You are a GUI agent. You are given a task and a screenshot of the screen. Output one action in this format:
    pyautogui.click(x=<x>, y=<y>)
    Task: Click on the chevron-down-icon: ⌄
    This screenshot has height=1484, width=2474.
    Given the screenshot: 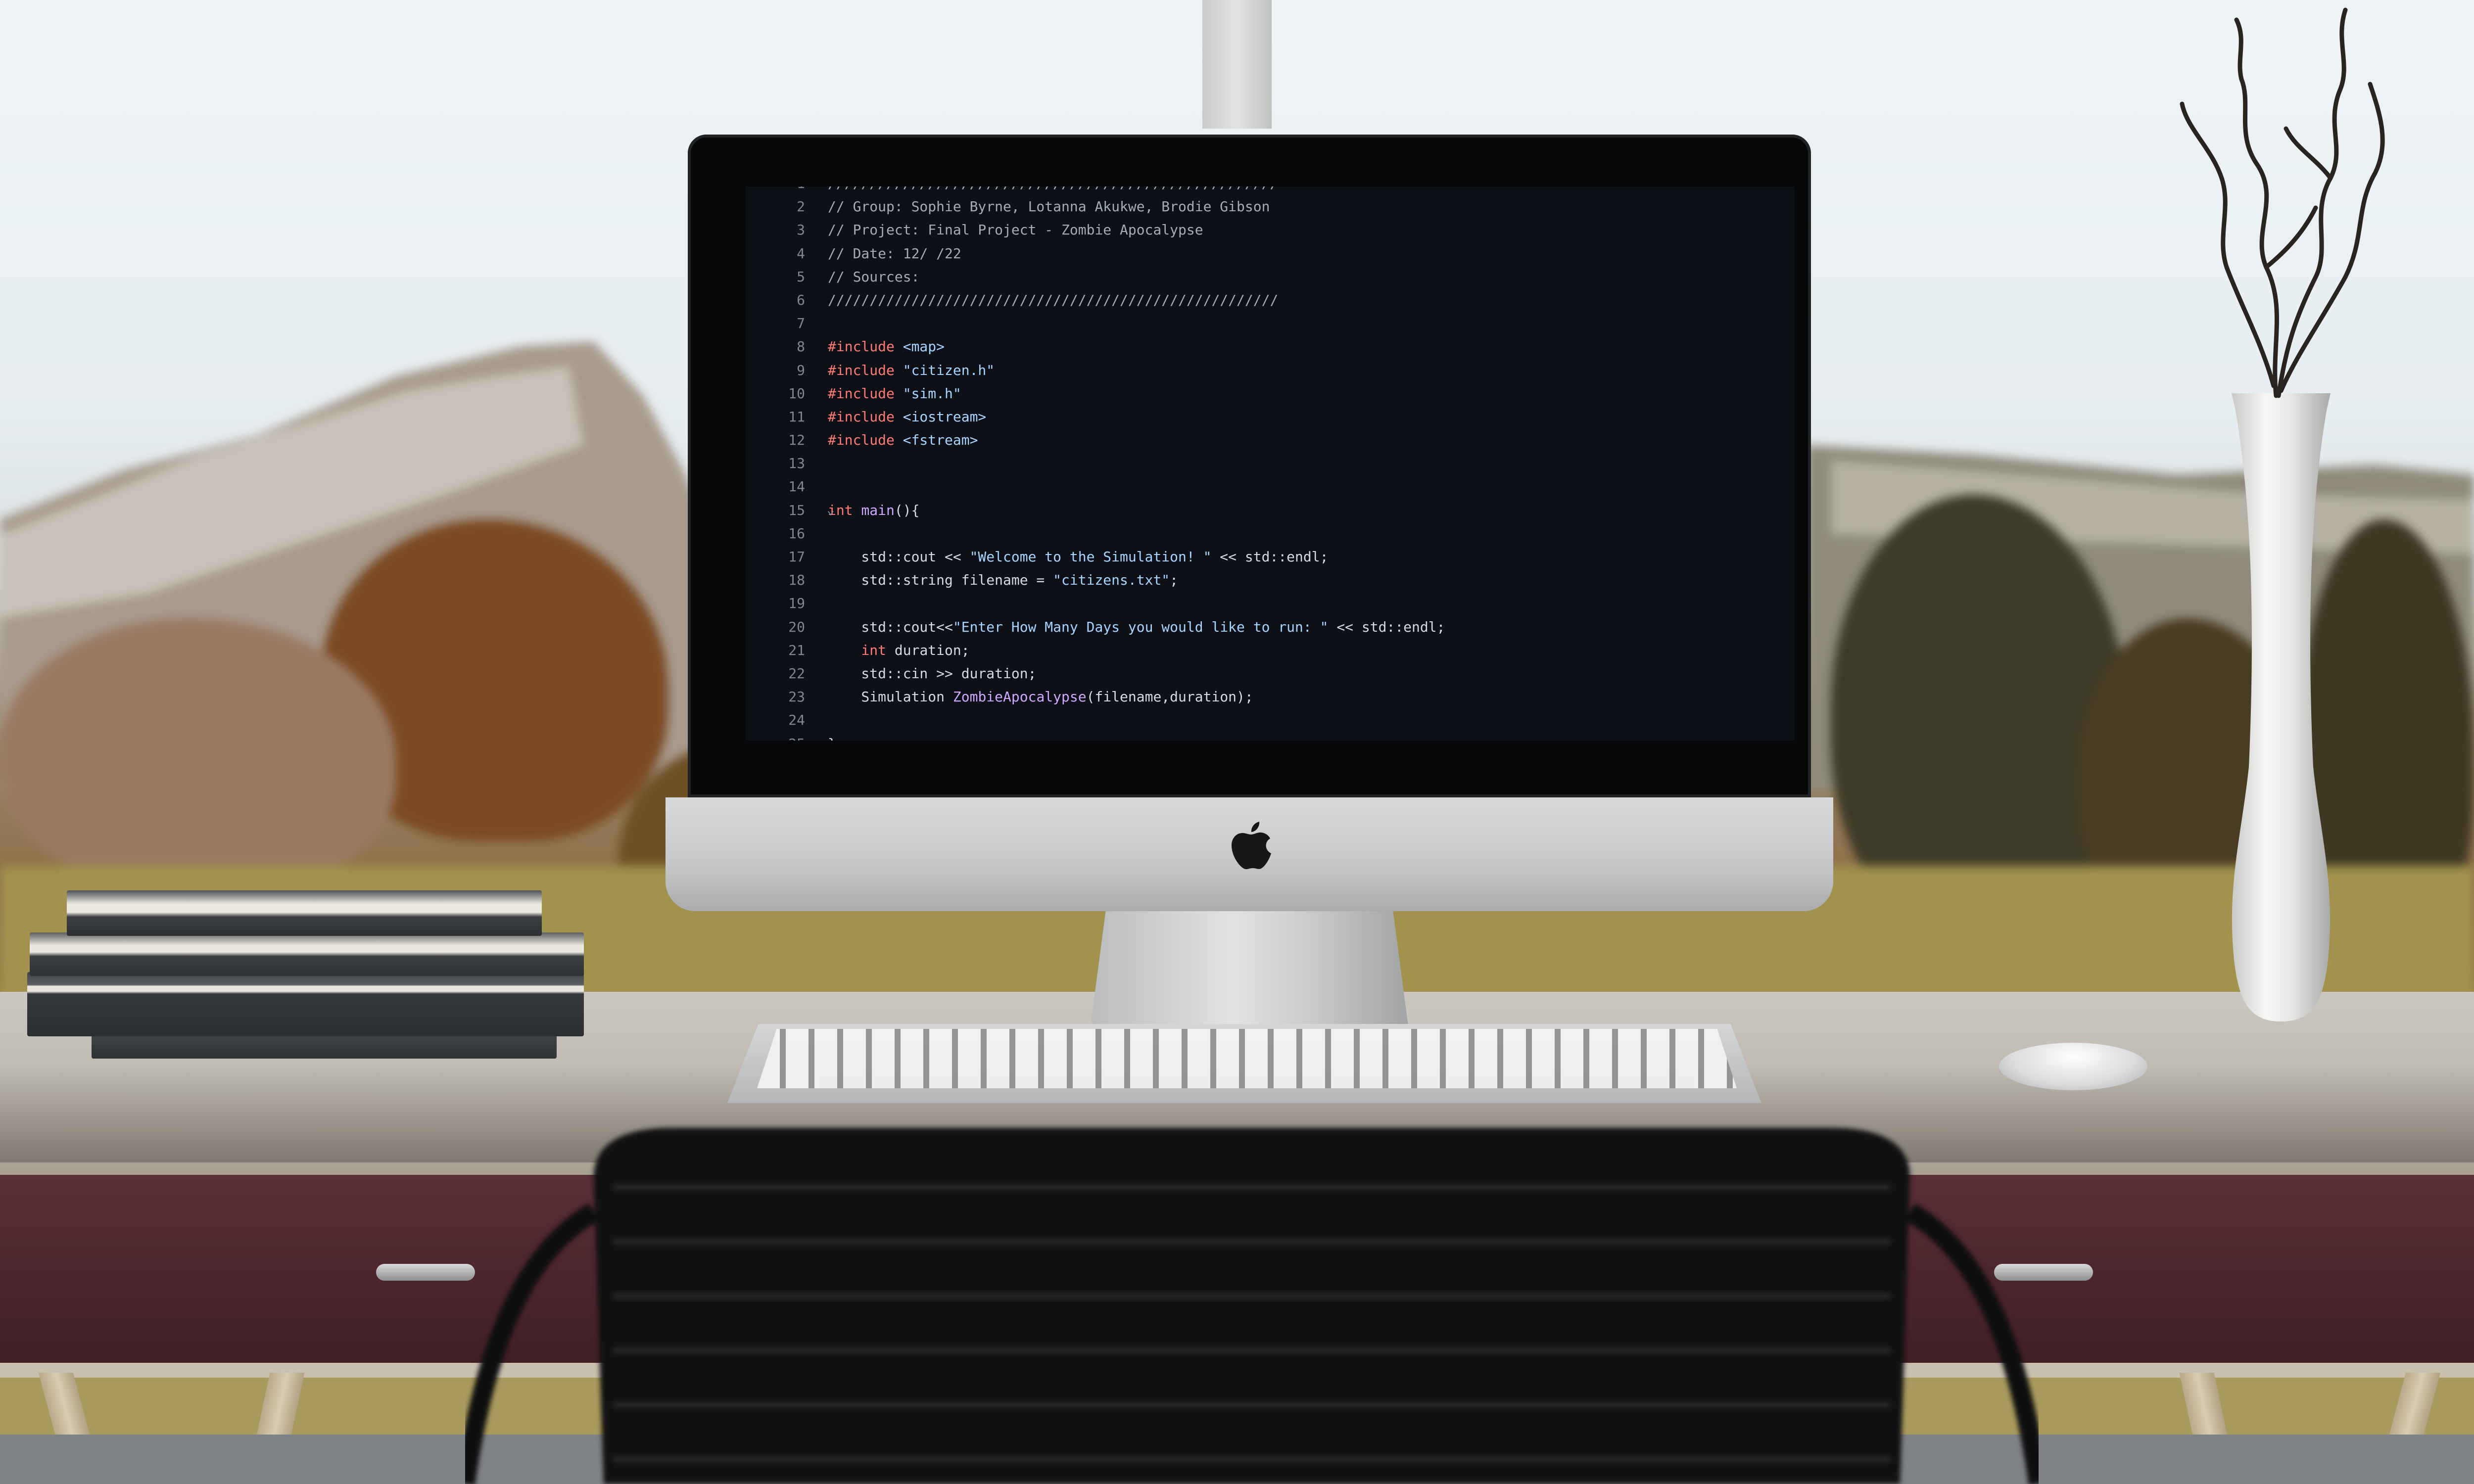 What is the action you would take?
    pyautogui.click(x=831, y=510)
    